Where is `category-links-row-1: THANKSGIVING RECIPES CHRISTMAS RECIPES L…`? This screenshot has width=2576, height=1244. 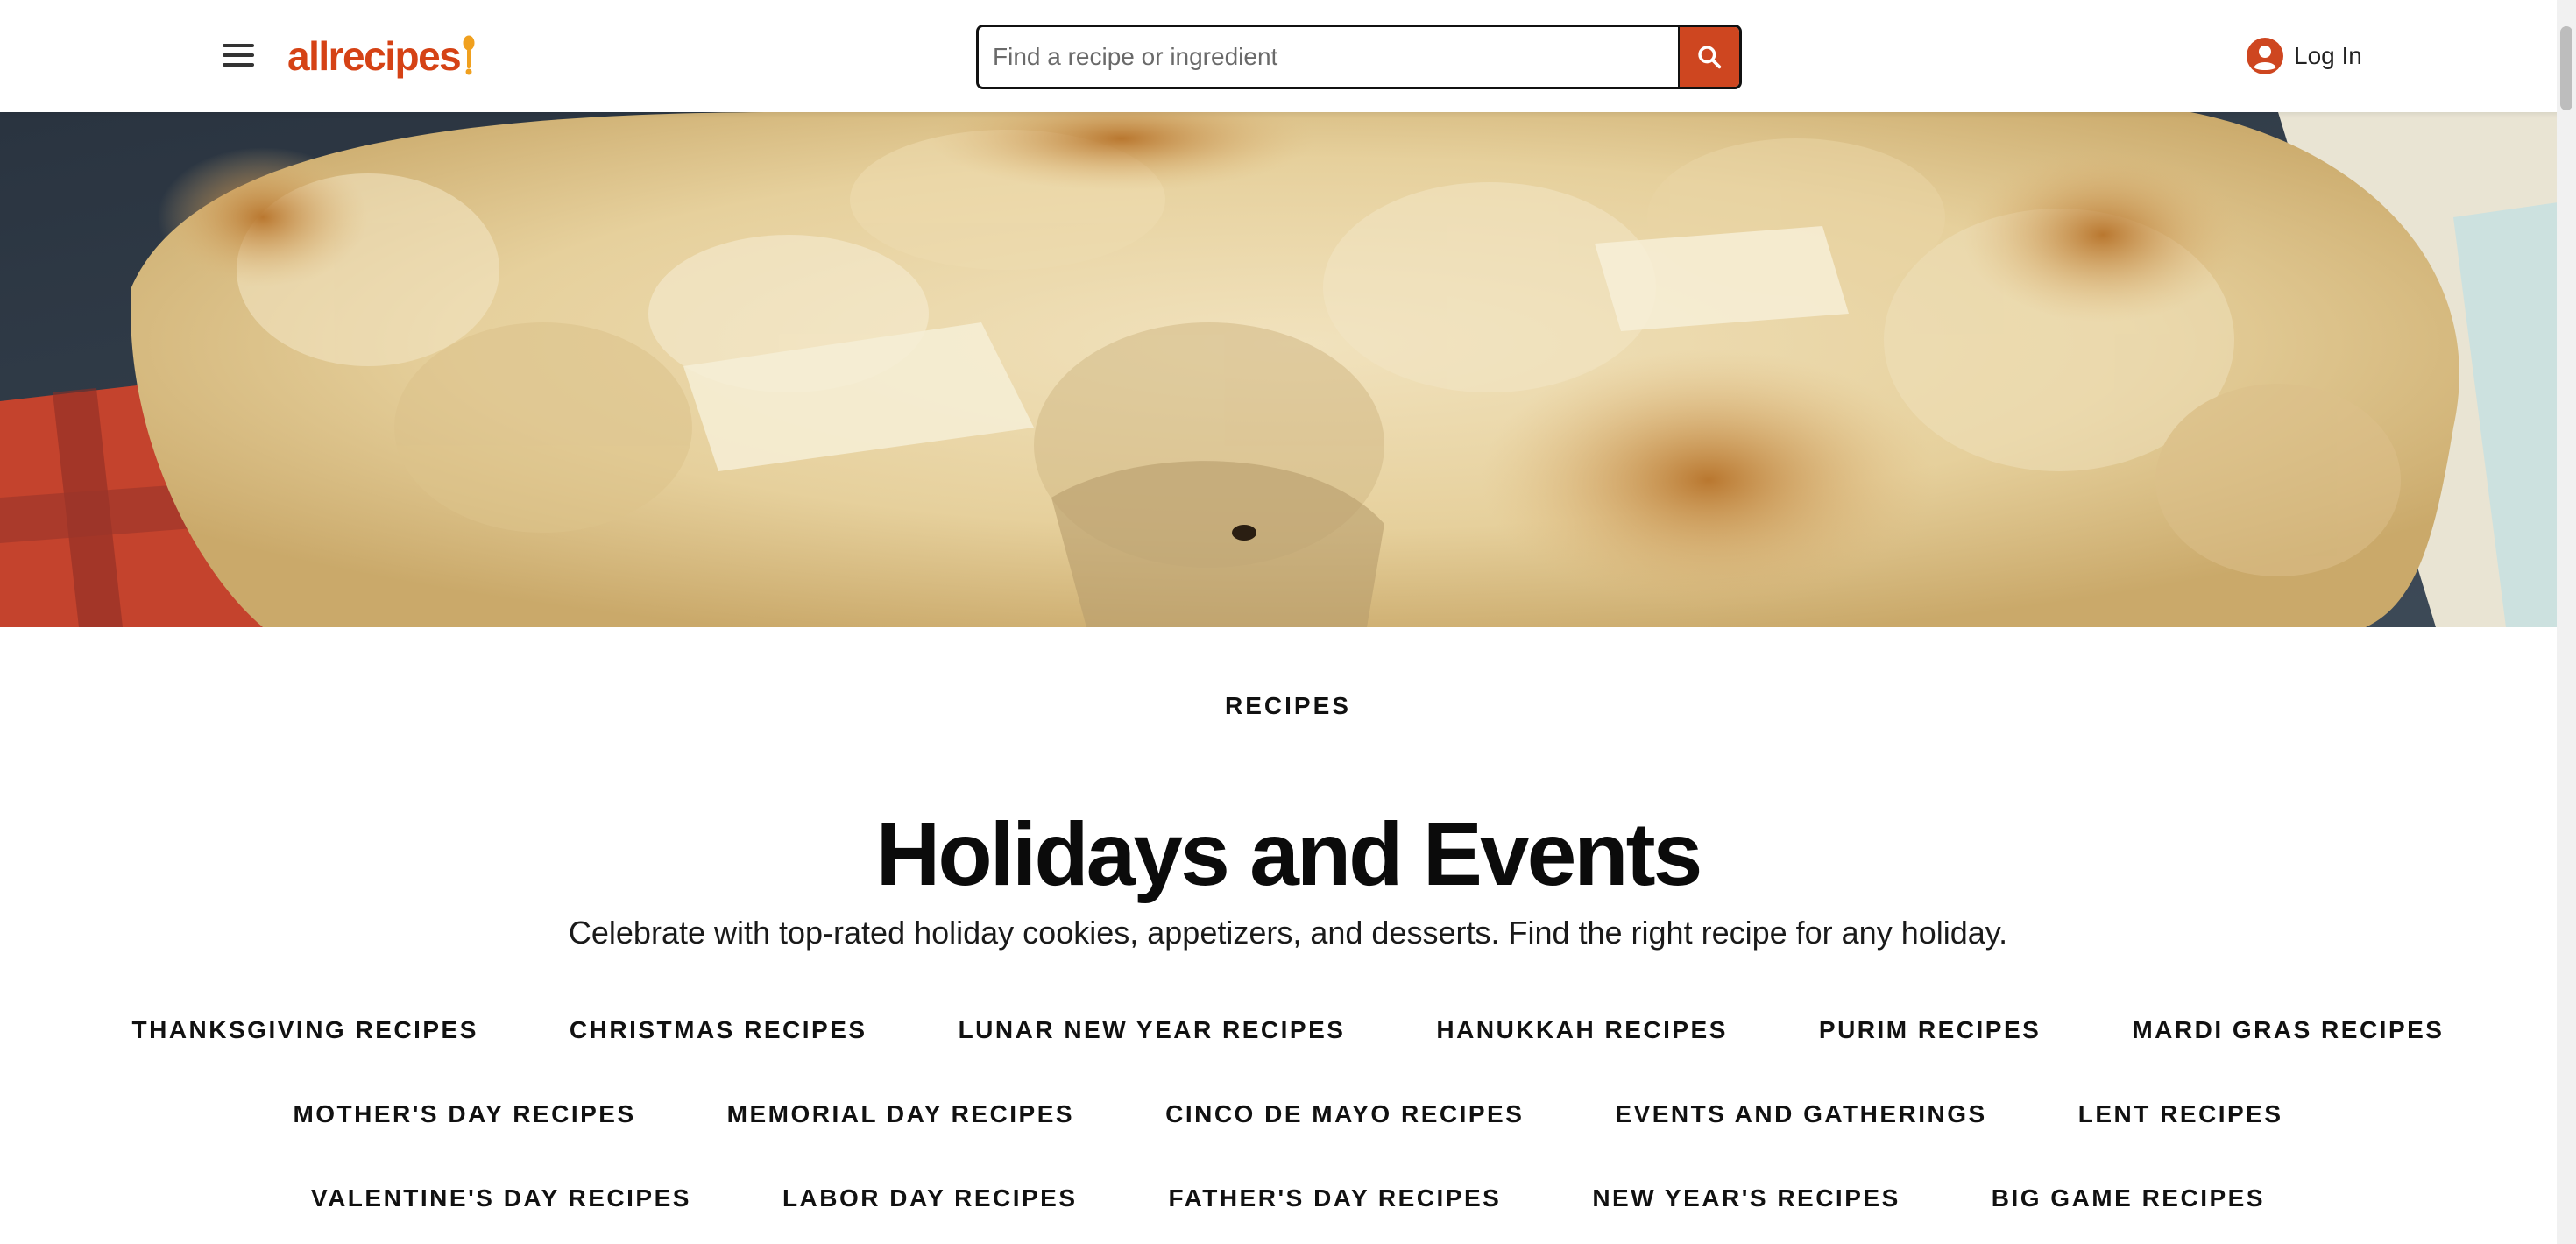 category-links-row-1: THANKSGIVING RECIPES CHRISTMAS RECIPES L… is located at coordinates (1288, 1030).